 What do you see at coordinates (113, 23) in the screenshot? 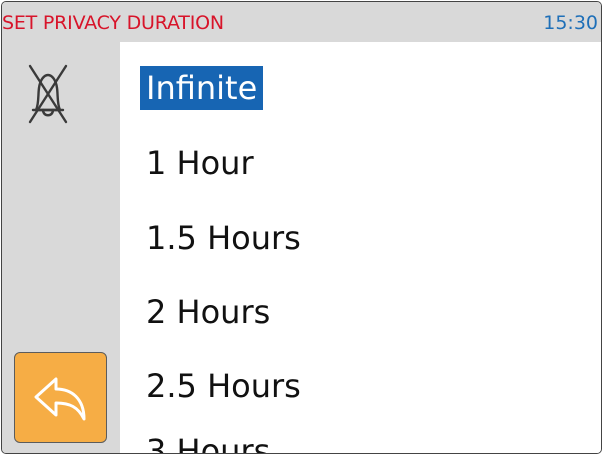
I see `page-title: SET PRIVACY DURATION` at bounding box center [113, 23].